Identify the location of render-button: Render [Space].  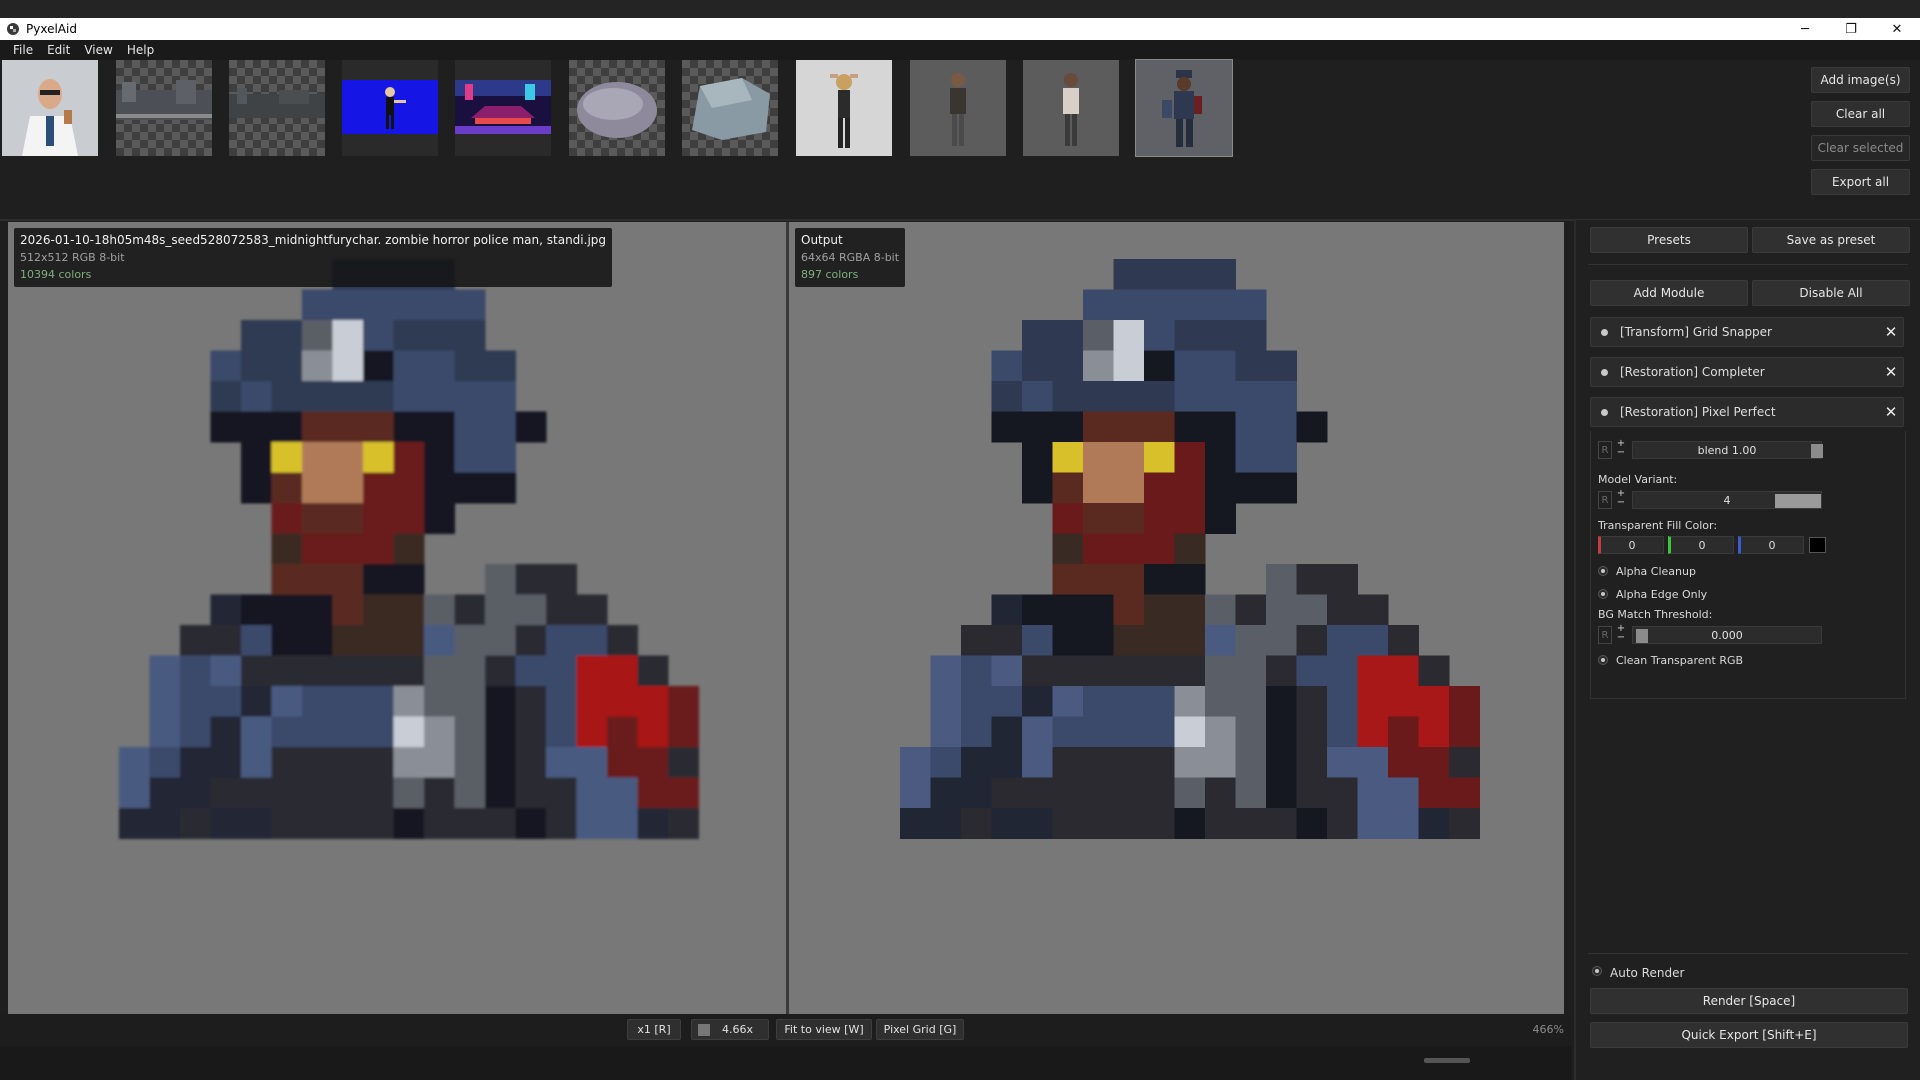
(1749, 1001).